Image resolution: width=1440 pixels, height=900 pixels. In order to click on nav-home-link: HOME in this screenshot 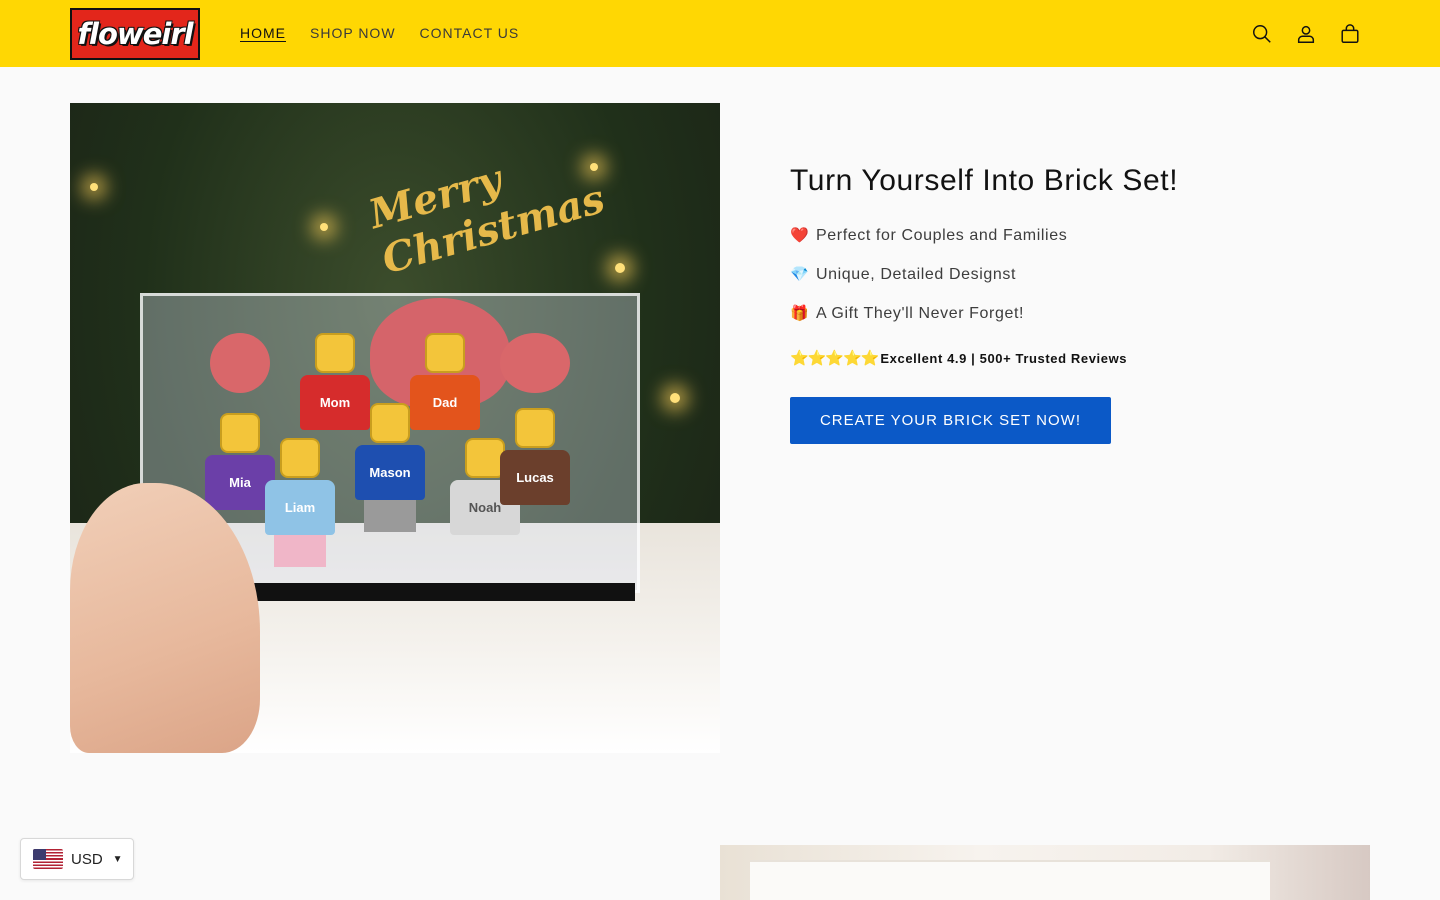, I will do `click(263, 33)`.